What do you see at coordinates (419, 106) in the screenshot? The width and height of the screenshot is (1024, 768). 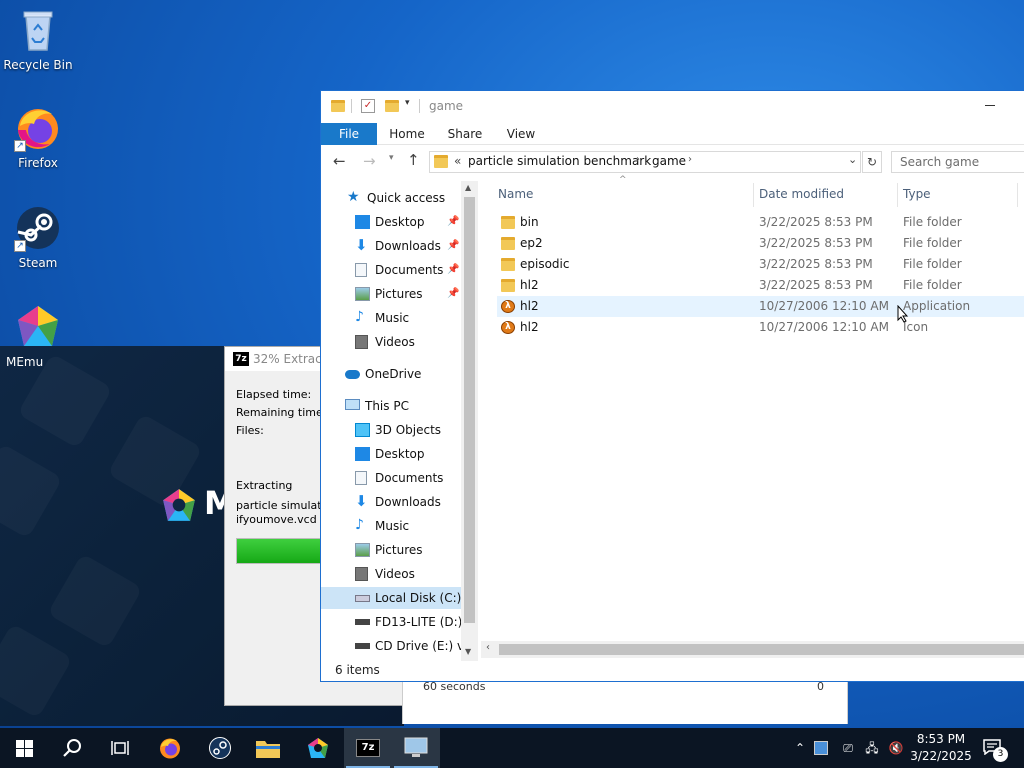 I see `divider` at bounding box center [419, 106].